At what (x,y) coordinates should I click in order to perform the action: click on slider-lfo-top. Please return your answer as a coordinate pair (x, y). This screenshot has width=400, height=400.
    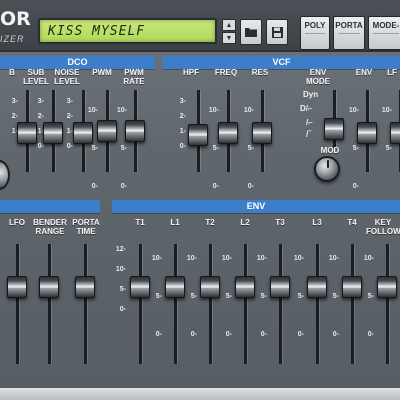
    Looking at the image, I should click on (394, 131).